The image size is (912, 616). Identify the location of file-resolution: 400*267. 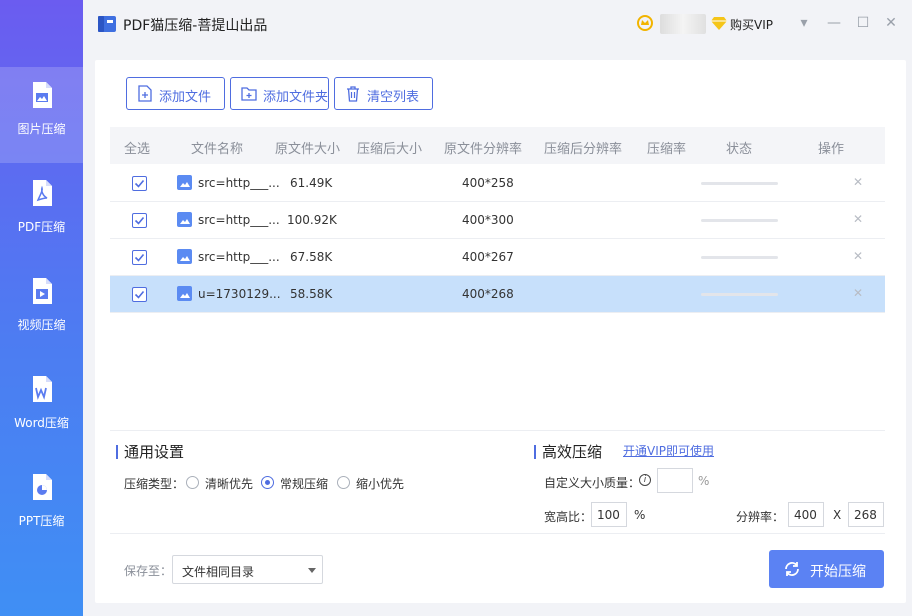
(488, 257).